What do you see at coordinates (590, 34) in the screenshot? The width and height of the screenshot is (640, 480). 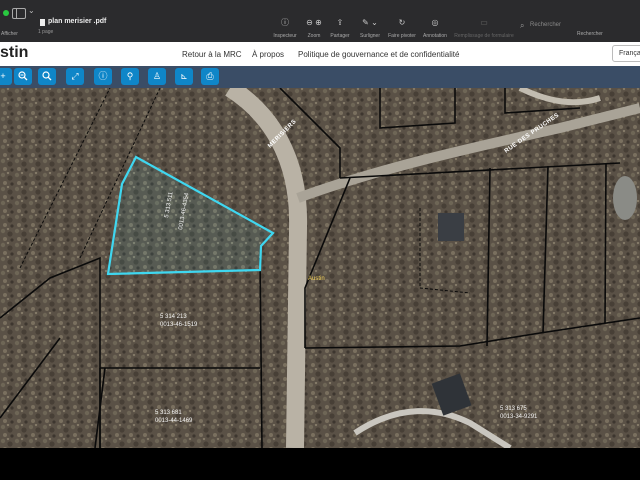 I see `search-label: Rechercher` at bounding box center [590, 34].